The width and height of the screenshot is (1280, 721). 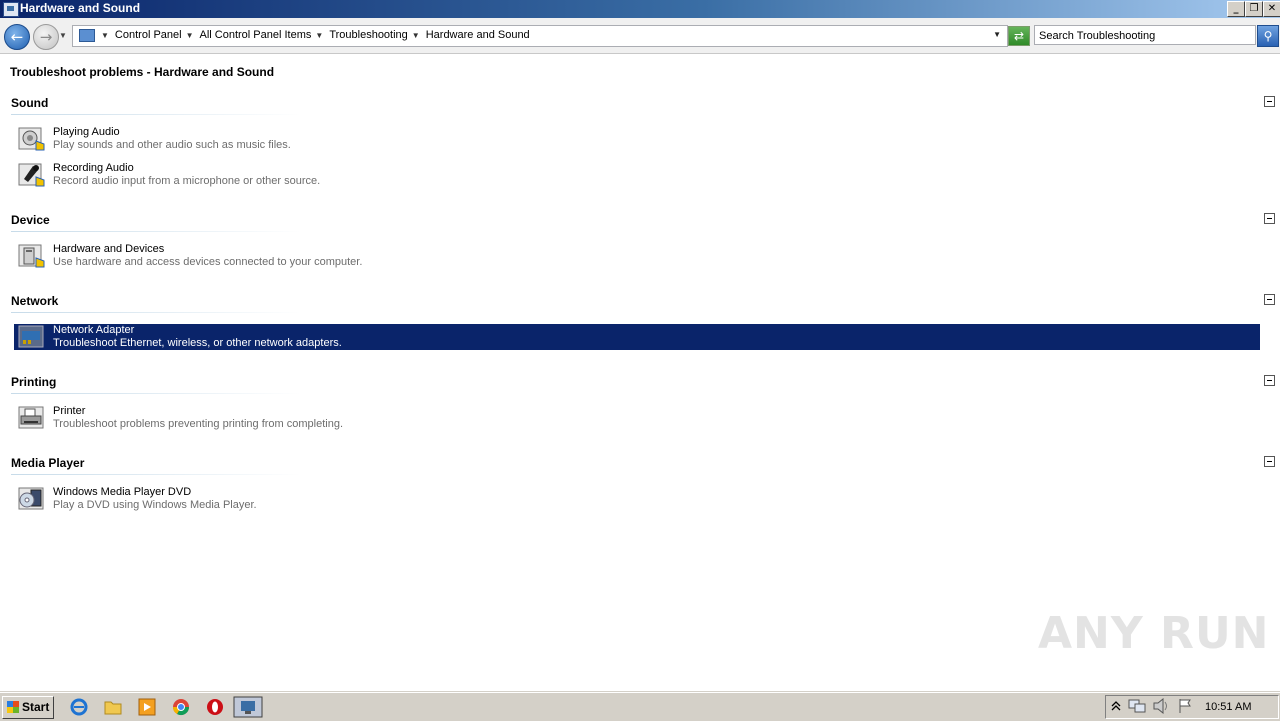 What do you see at coordinates (46, 37) in the screenshot?
I see `forward-button: →` at bounding box center [46, 37].